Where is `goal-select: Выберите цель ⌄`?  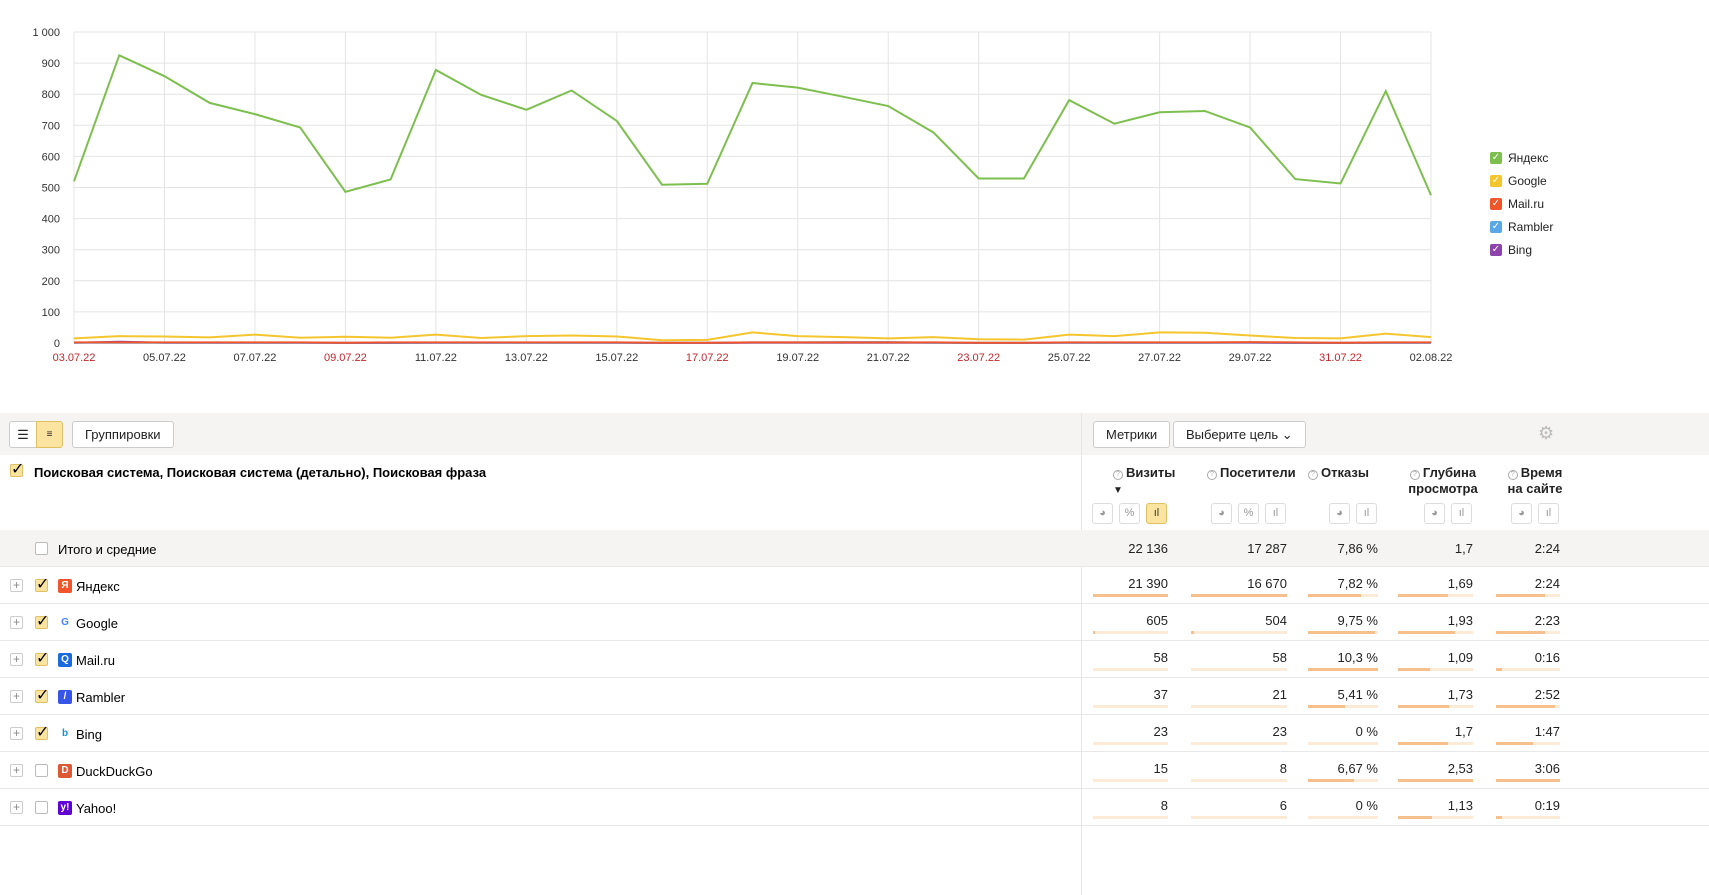 goal-select: Выберите цель ⌄ is located at coordinates (1239, 434).